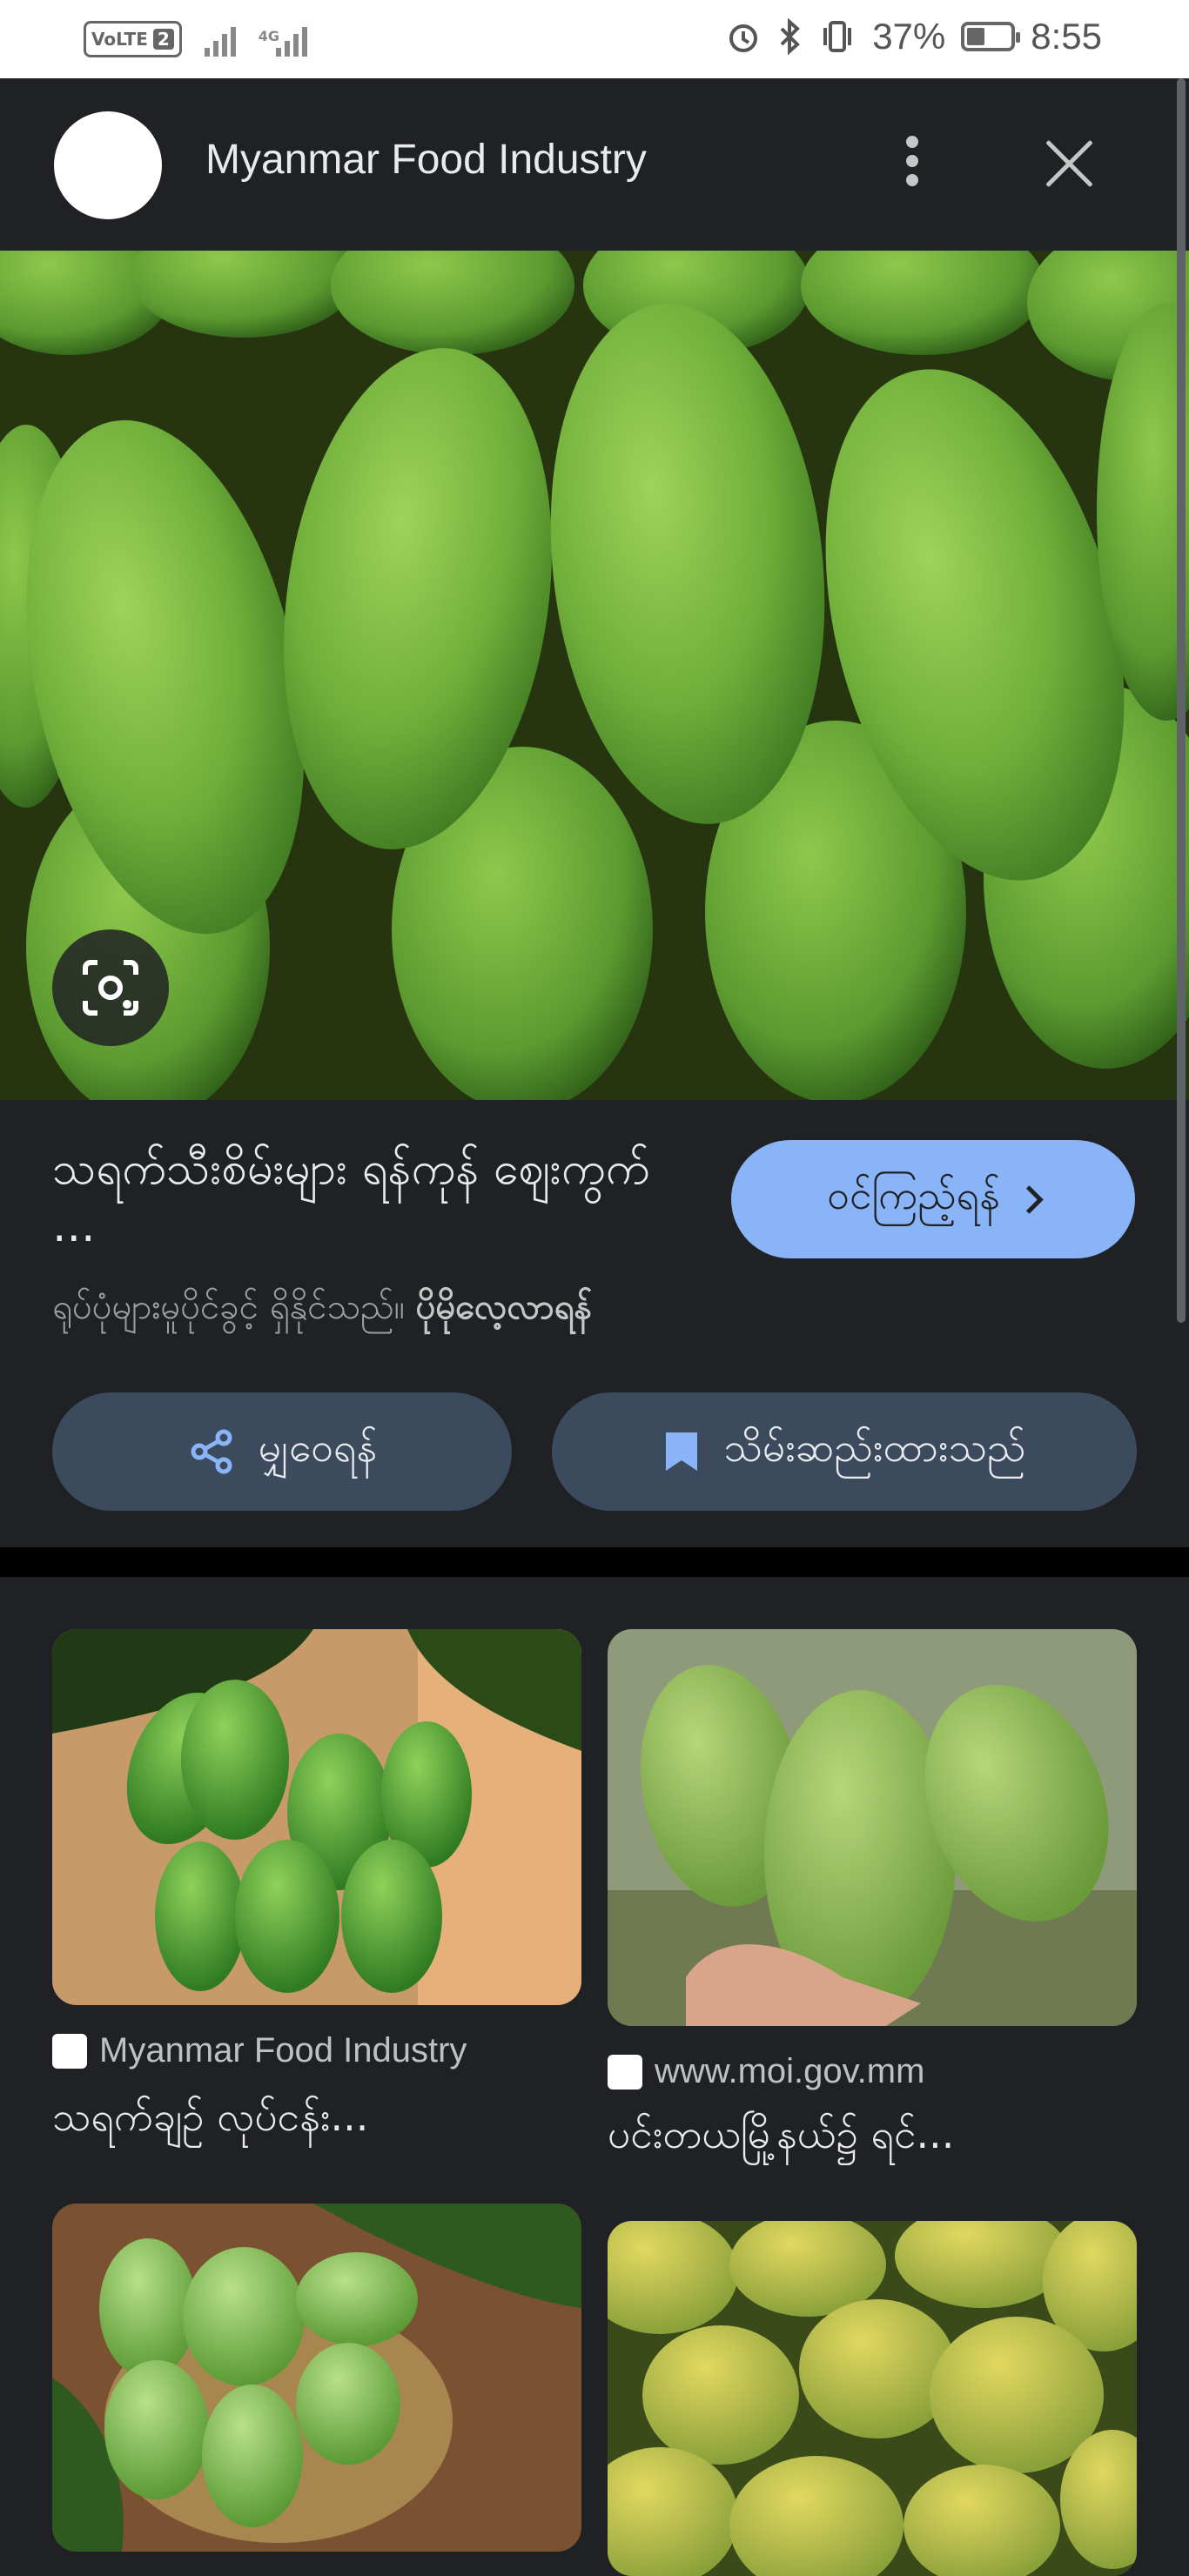  Describe the element at coordinates (1029, 1199) in the screenshot. I see `chevron-right-icon` at that location.